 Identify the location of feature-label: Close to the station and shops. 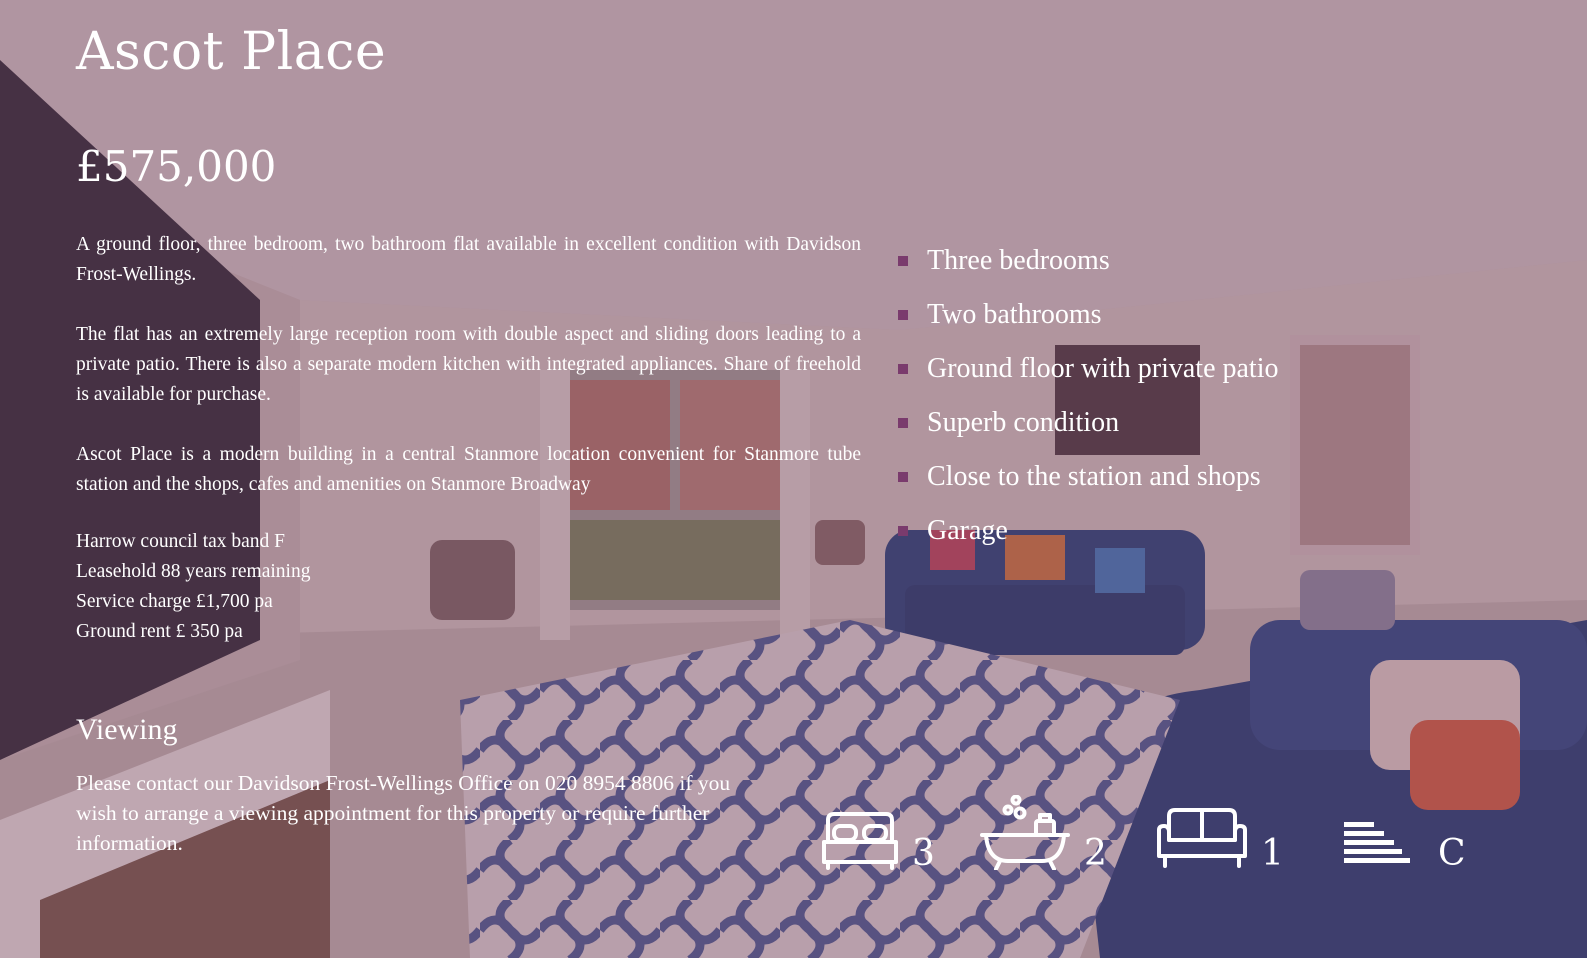
(1094, 476).